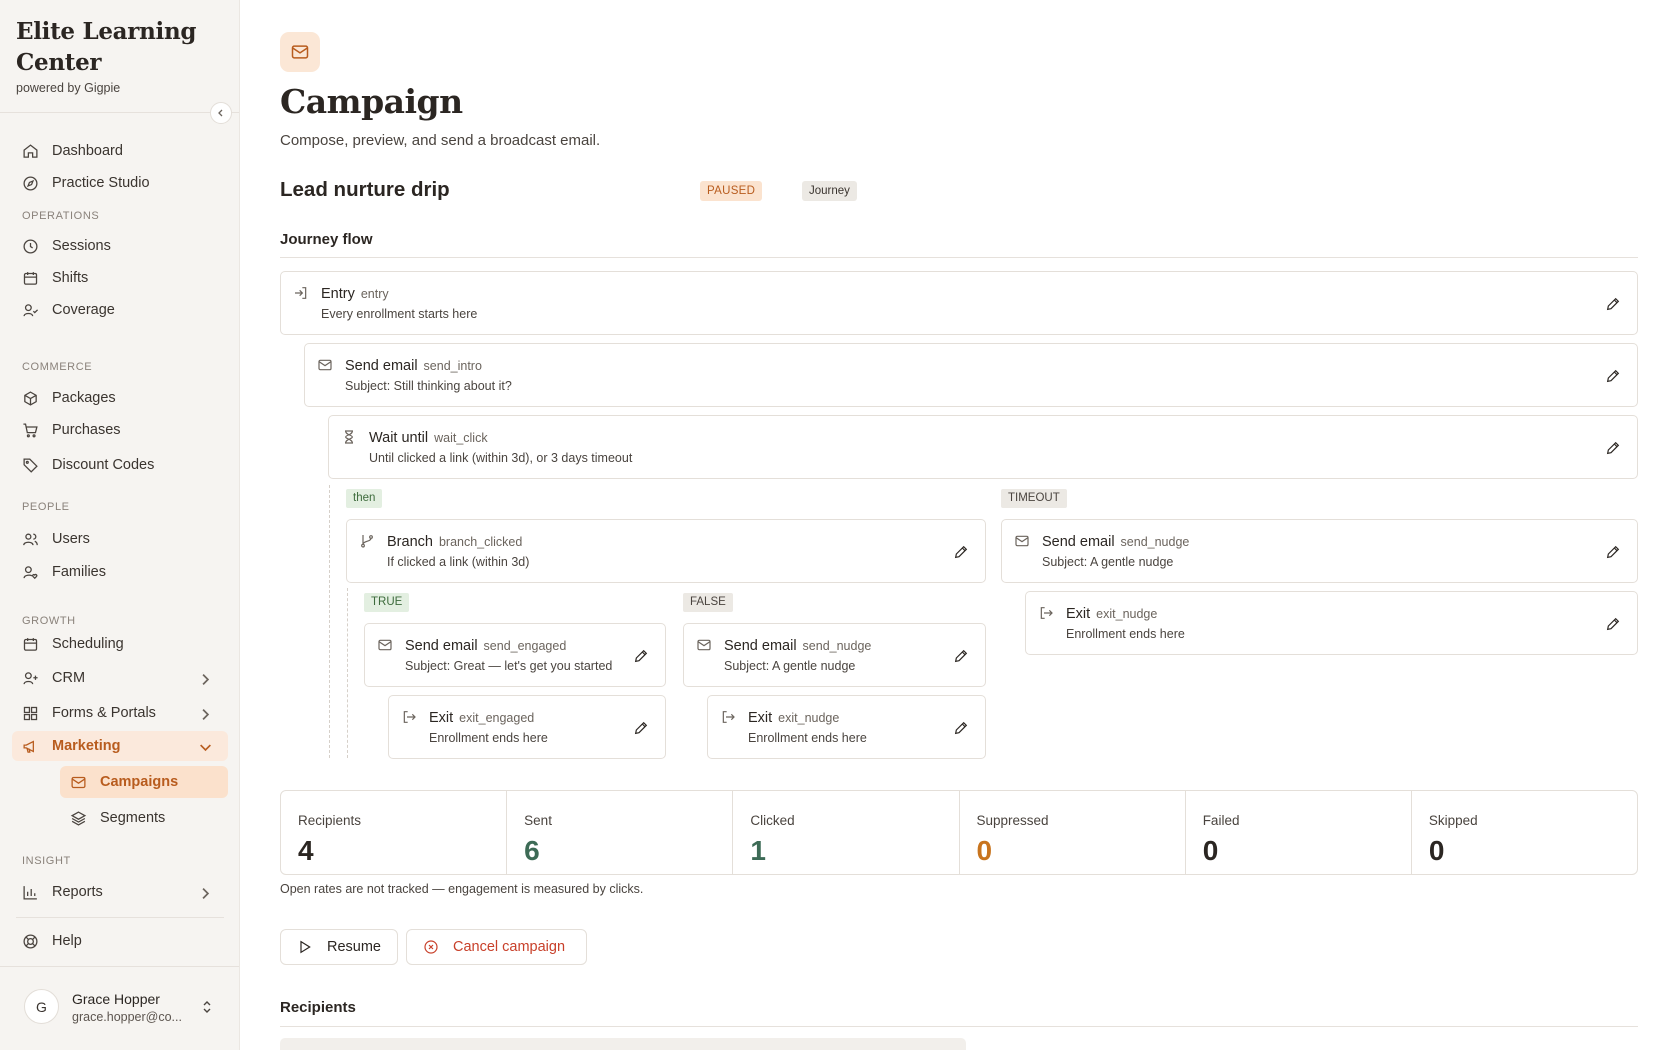  What do you see at coordinates (120, 941) in the screenshot?
I see `sidebar-item-help: Help` at bounding box center [120, 941].